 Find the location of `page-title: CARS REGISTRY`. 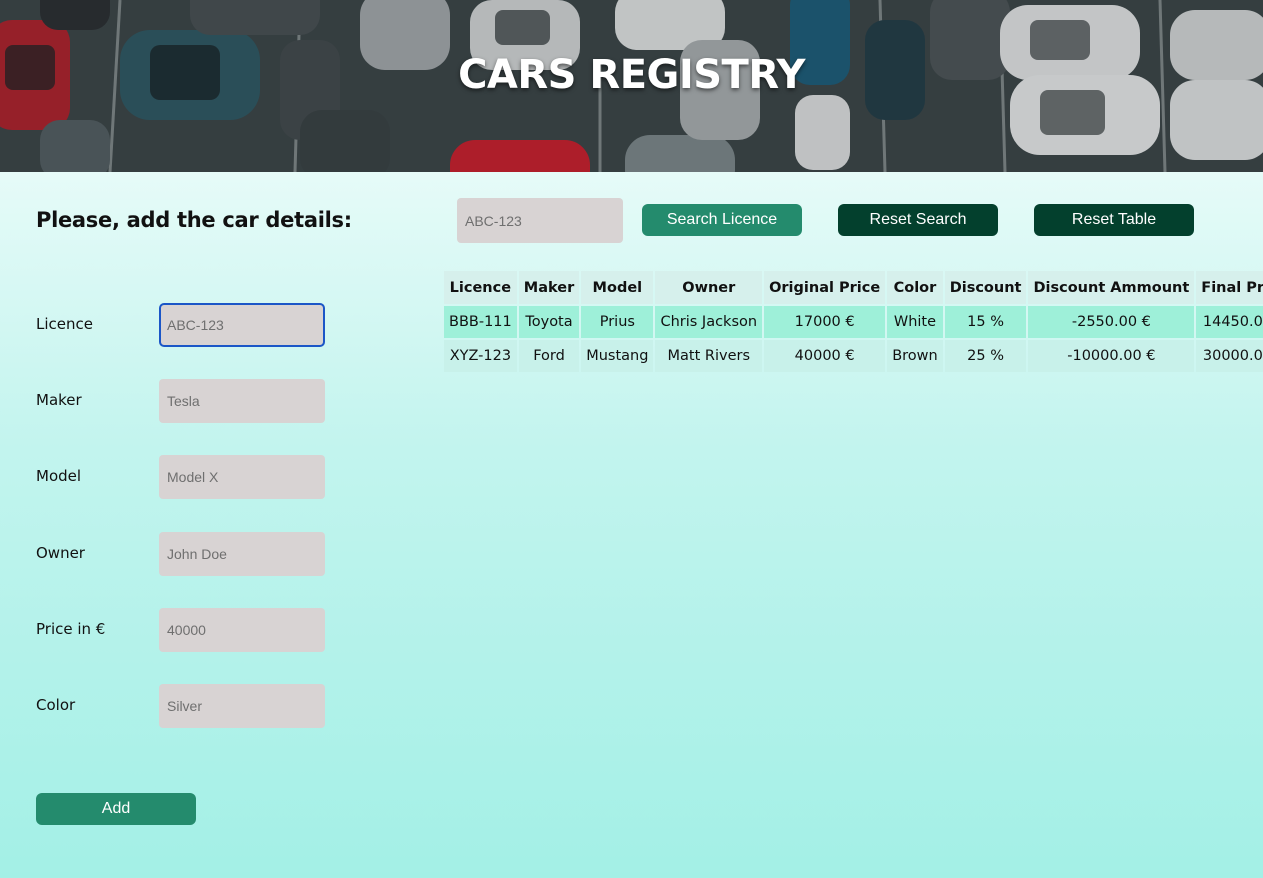

page-title: CARS REGISTRY is located at coordinates (631, 75).